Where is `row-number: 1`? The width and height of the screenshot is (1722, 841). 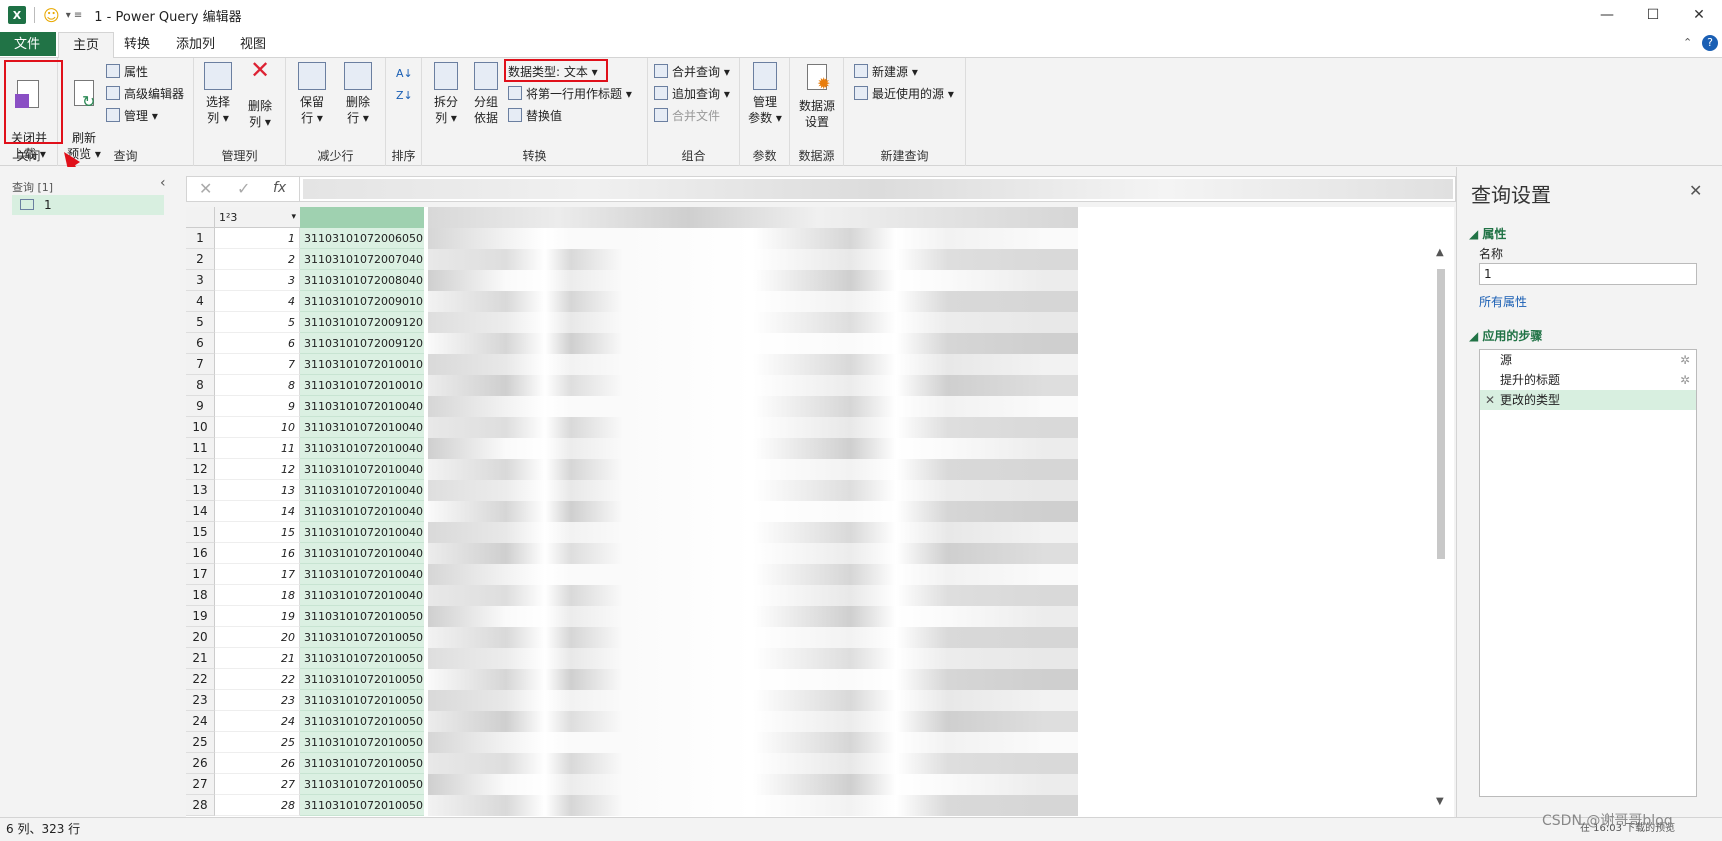 row-number: 1 is located at coordinates (200, 238).